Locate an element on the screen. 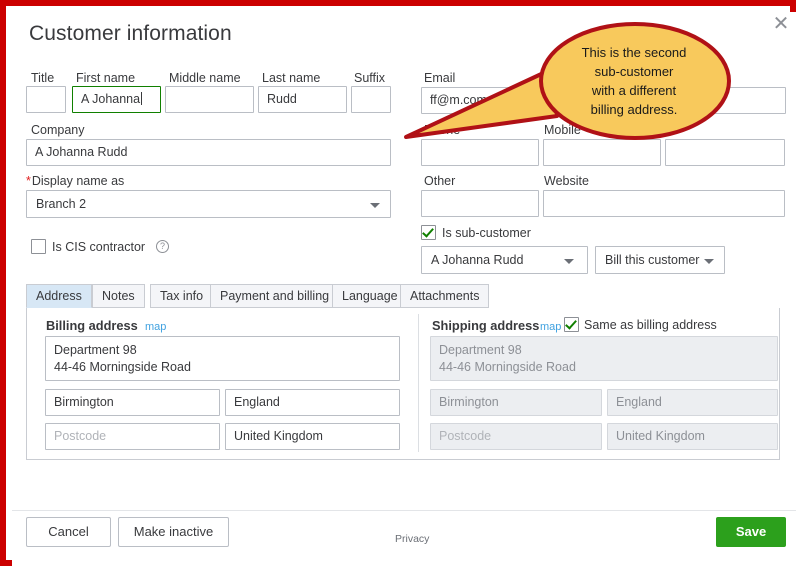 The width and height of the screenshot is (796, 566). cancel-button: Cancel is located at coordinates (68, 532).